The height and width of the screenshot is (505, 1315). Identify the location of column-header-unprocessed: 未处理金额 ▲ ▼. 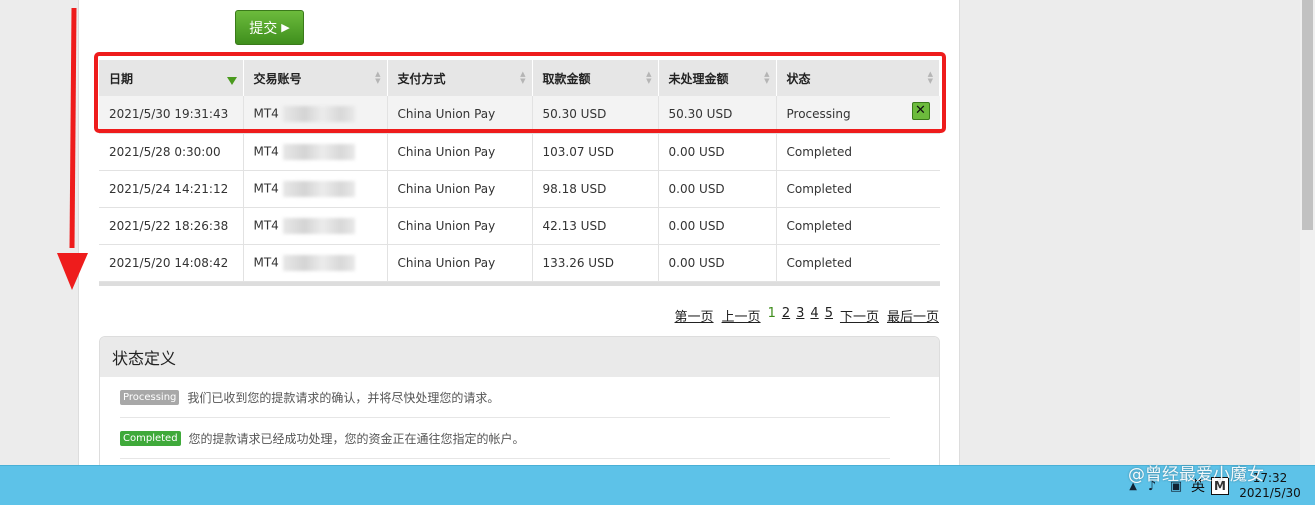
(717, 78).